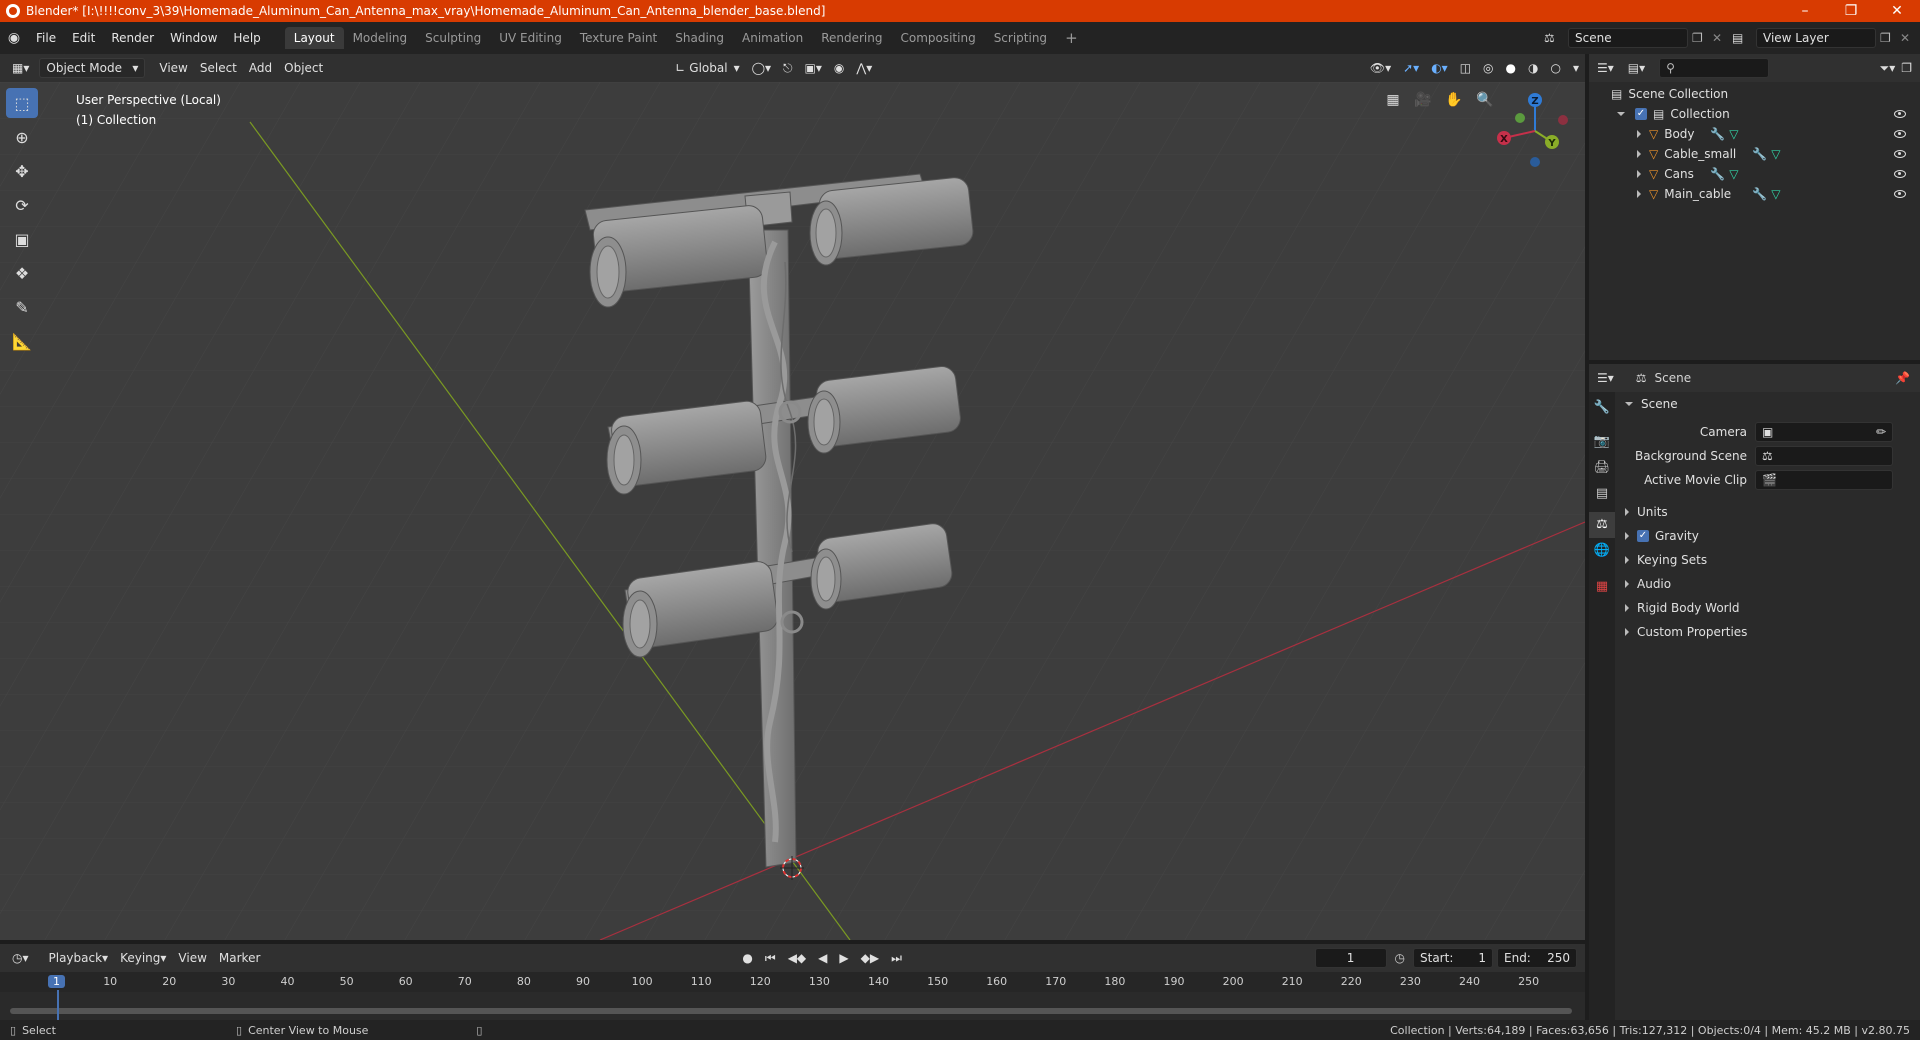 Image resolution: width=1920 pixels, height=1040 pixels. I want to click on record-icon: ●, so click(747, 958).